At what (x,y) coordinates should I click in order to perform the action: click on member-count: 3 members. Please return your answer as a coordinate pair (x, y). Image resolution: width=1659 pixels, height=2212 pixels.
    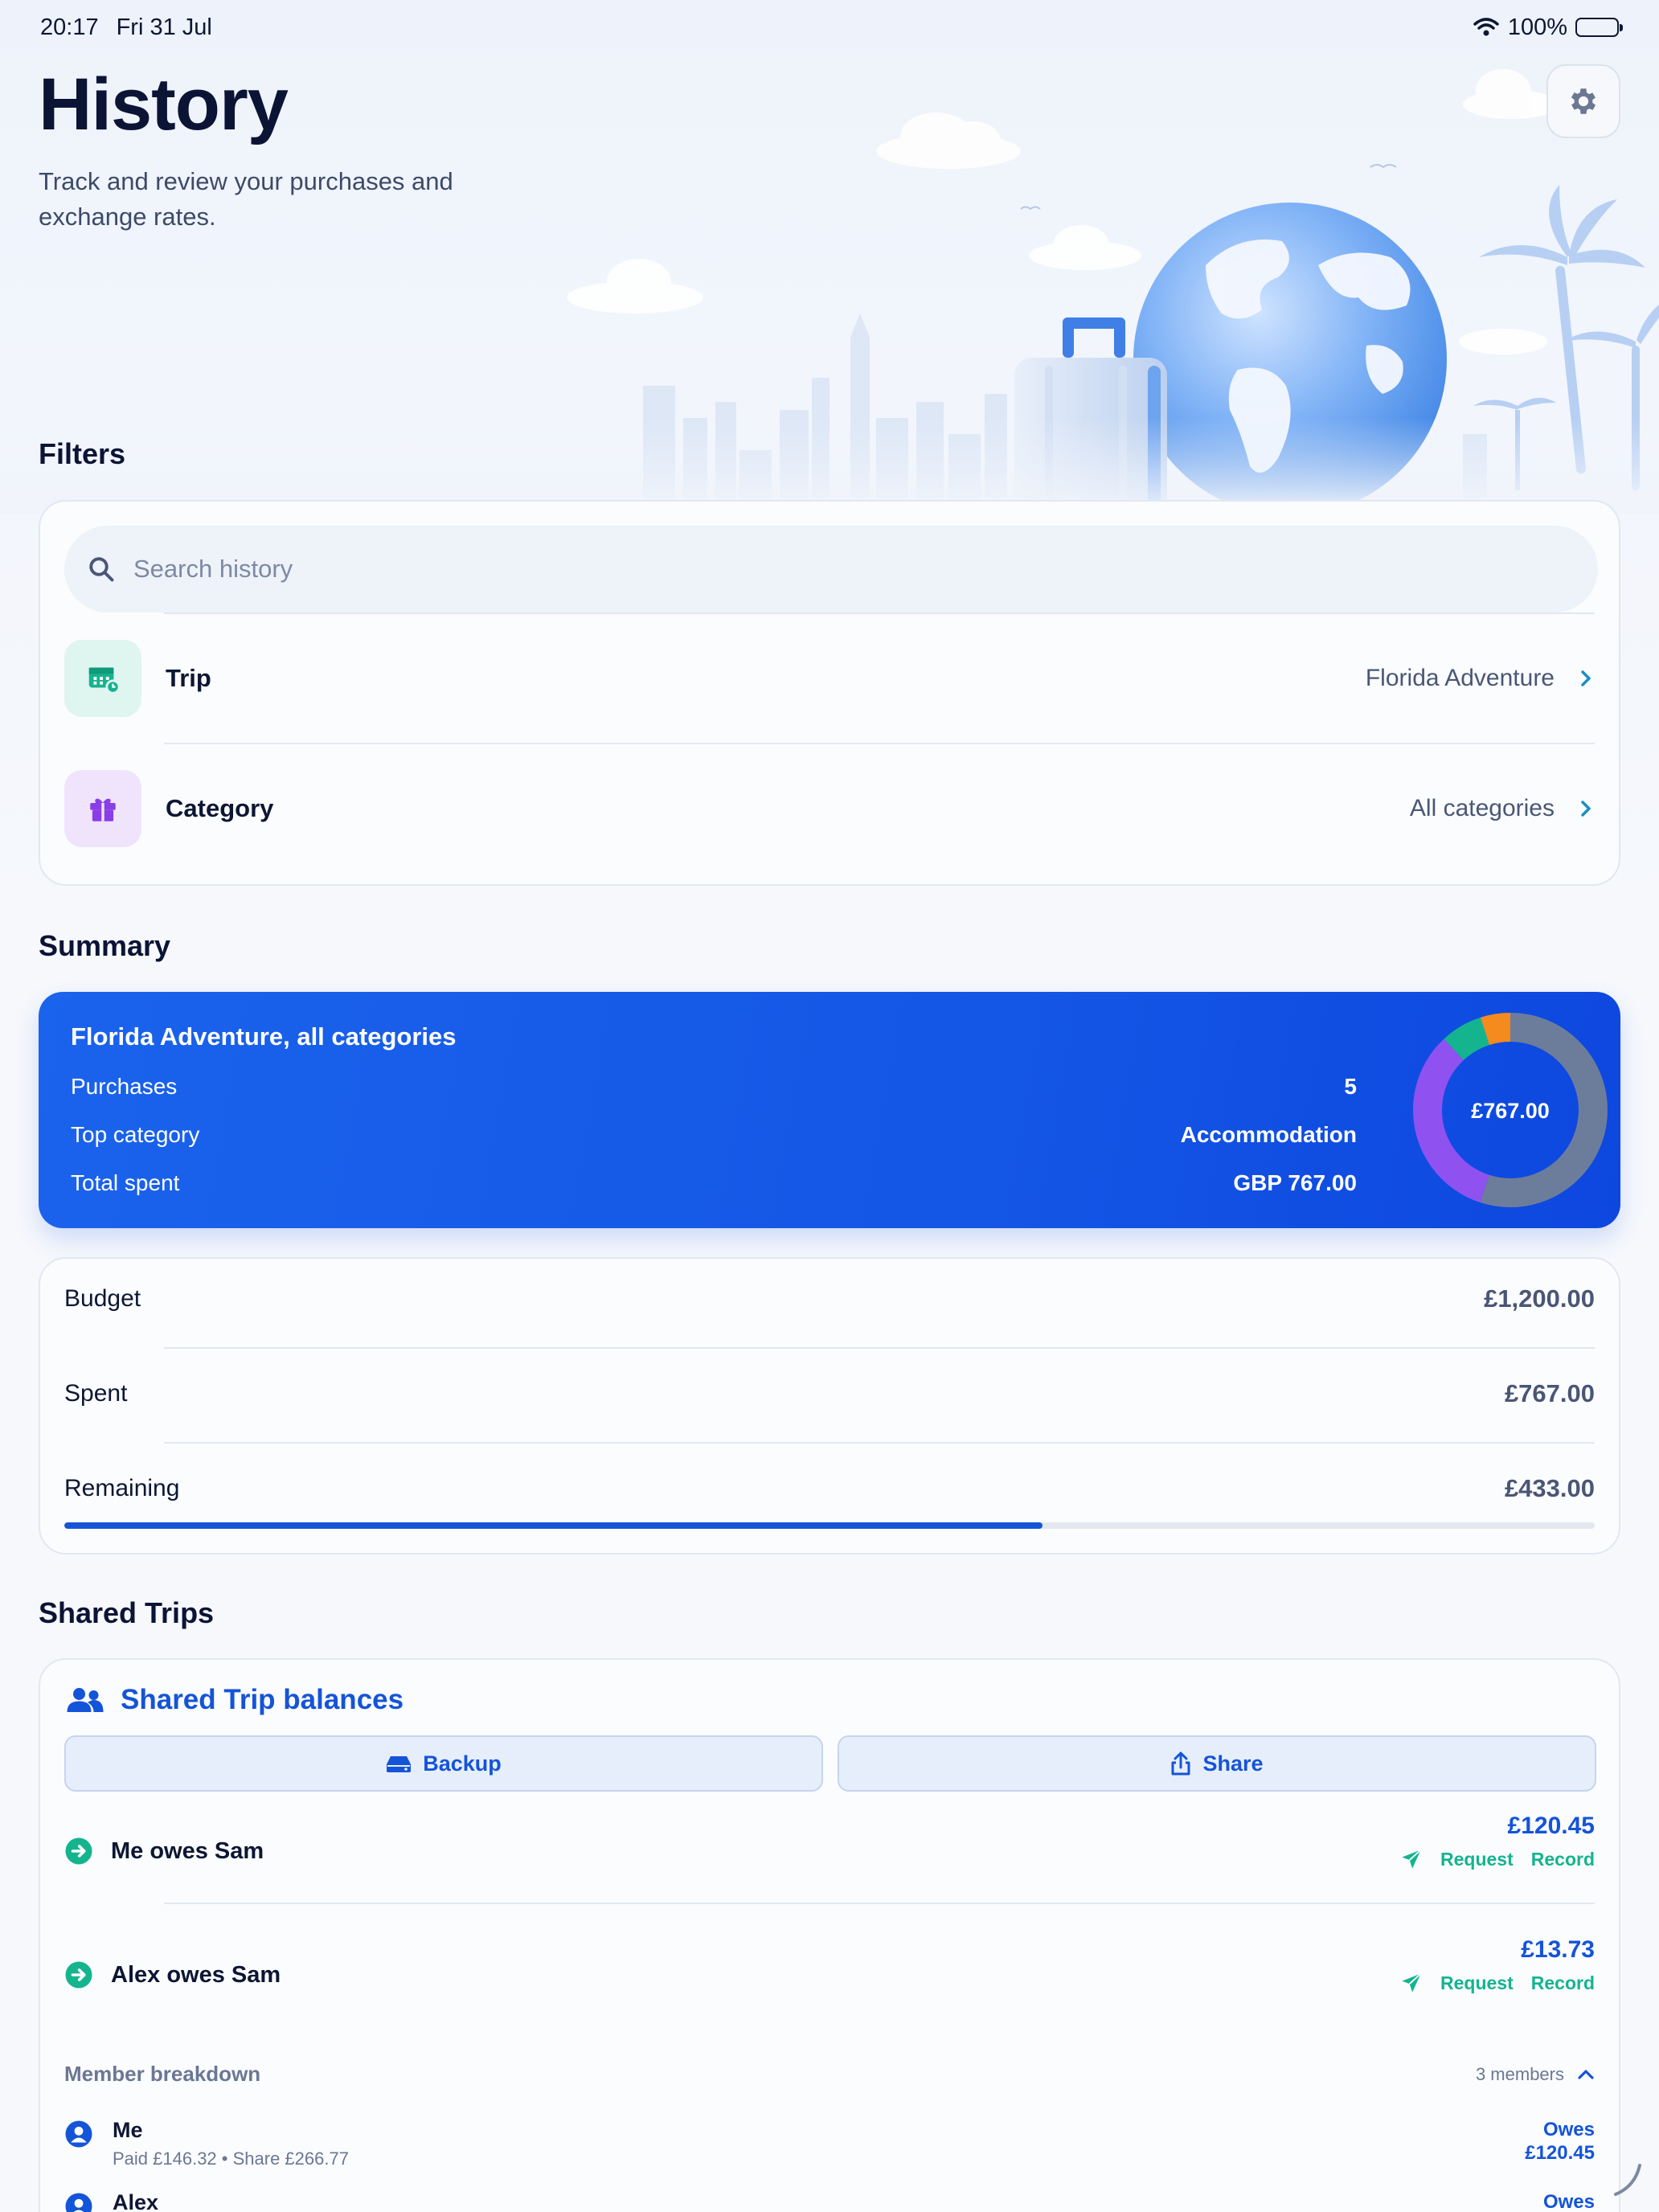
    Looking at the image, I should click on (1535, 2074).